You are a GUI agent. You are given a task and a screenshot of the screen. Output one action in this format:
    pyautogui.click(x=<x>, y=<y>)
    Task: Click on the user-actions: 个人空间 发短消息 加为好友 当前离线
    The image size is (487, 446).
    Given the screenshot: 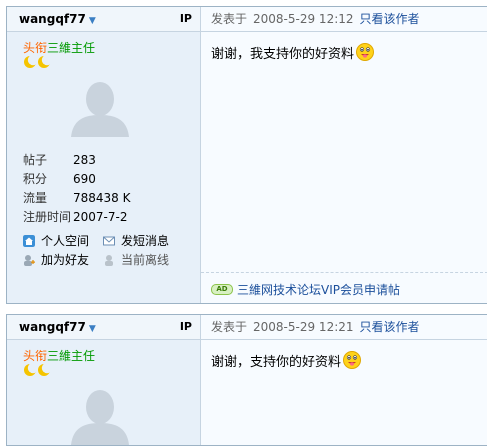 What is the action you would take?
    pyautogui.click(x=110, y=251)
    